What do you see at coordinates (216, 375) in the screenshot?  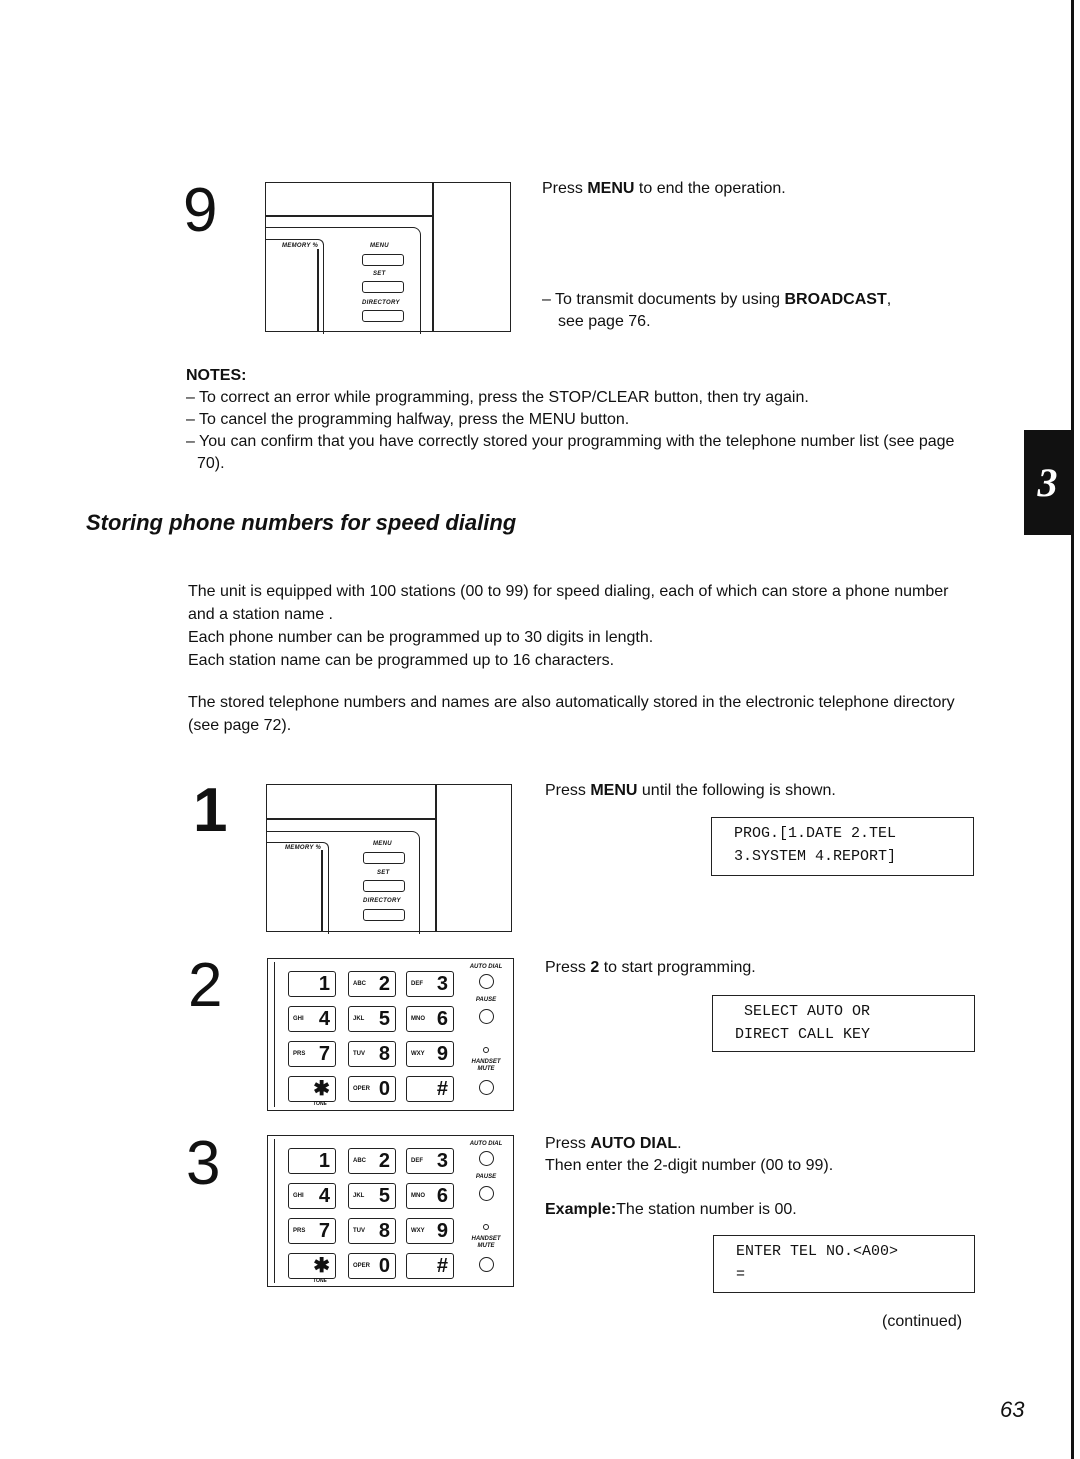 I see `notes-heading: NOTES:` at bounding box center [216, 375].